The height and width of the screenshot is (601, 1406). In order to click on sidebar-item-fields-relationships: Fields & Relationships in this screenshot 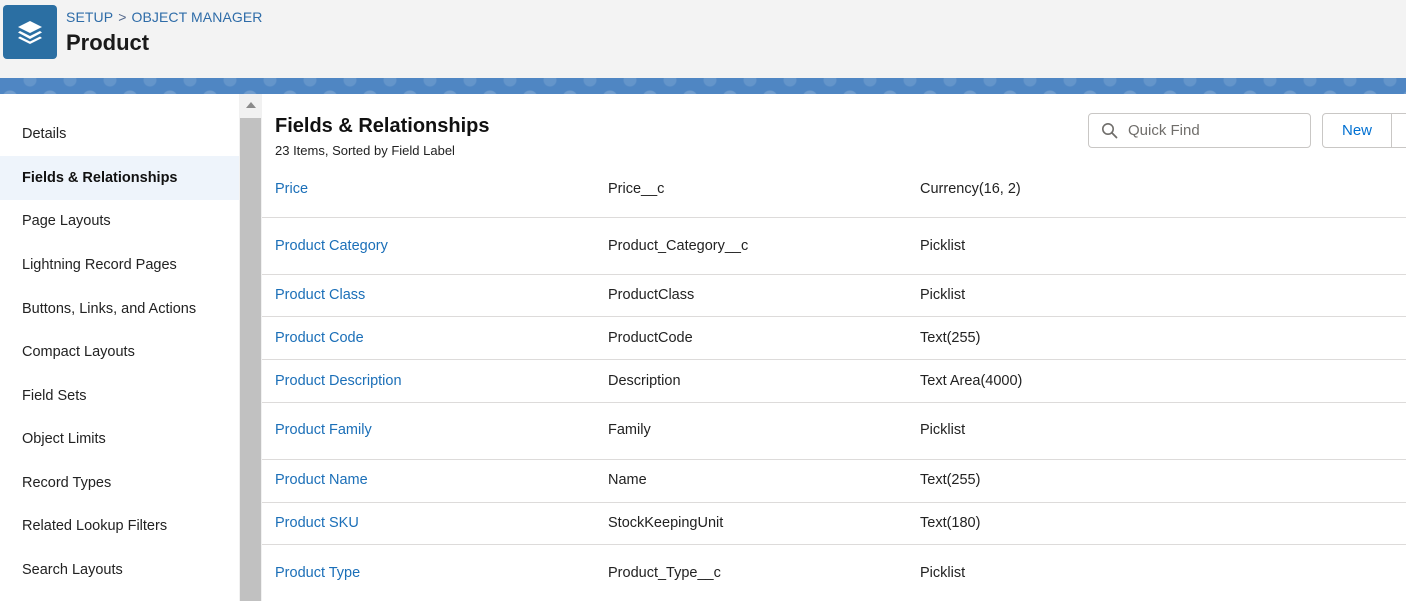, I will do `click(119, 178)`.